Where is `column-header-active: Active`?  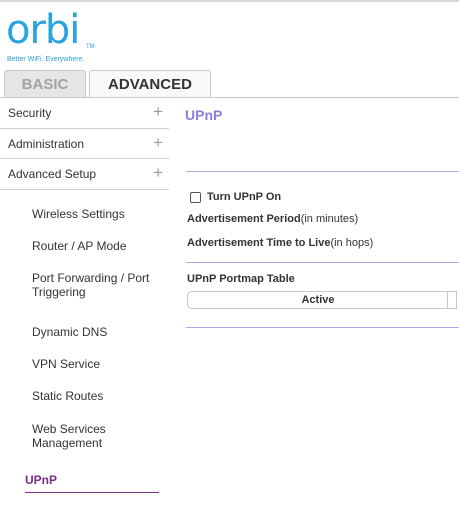
column-header-active: Active is located at coordinates (318, 300).